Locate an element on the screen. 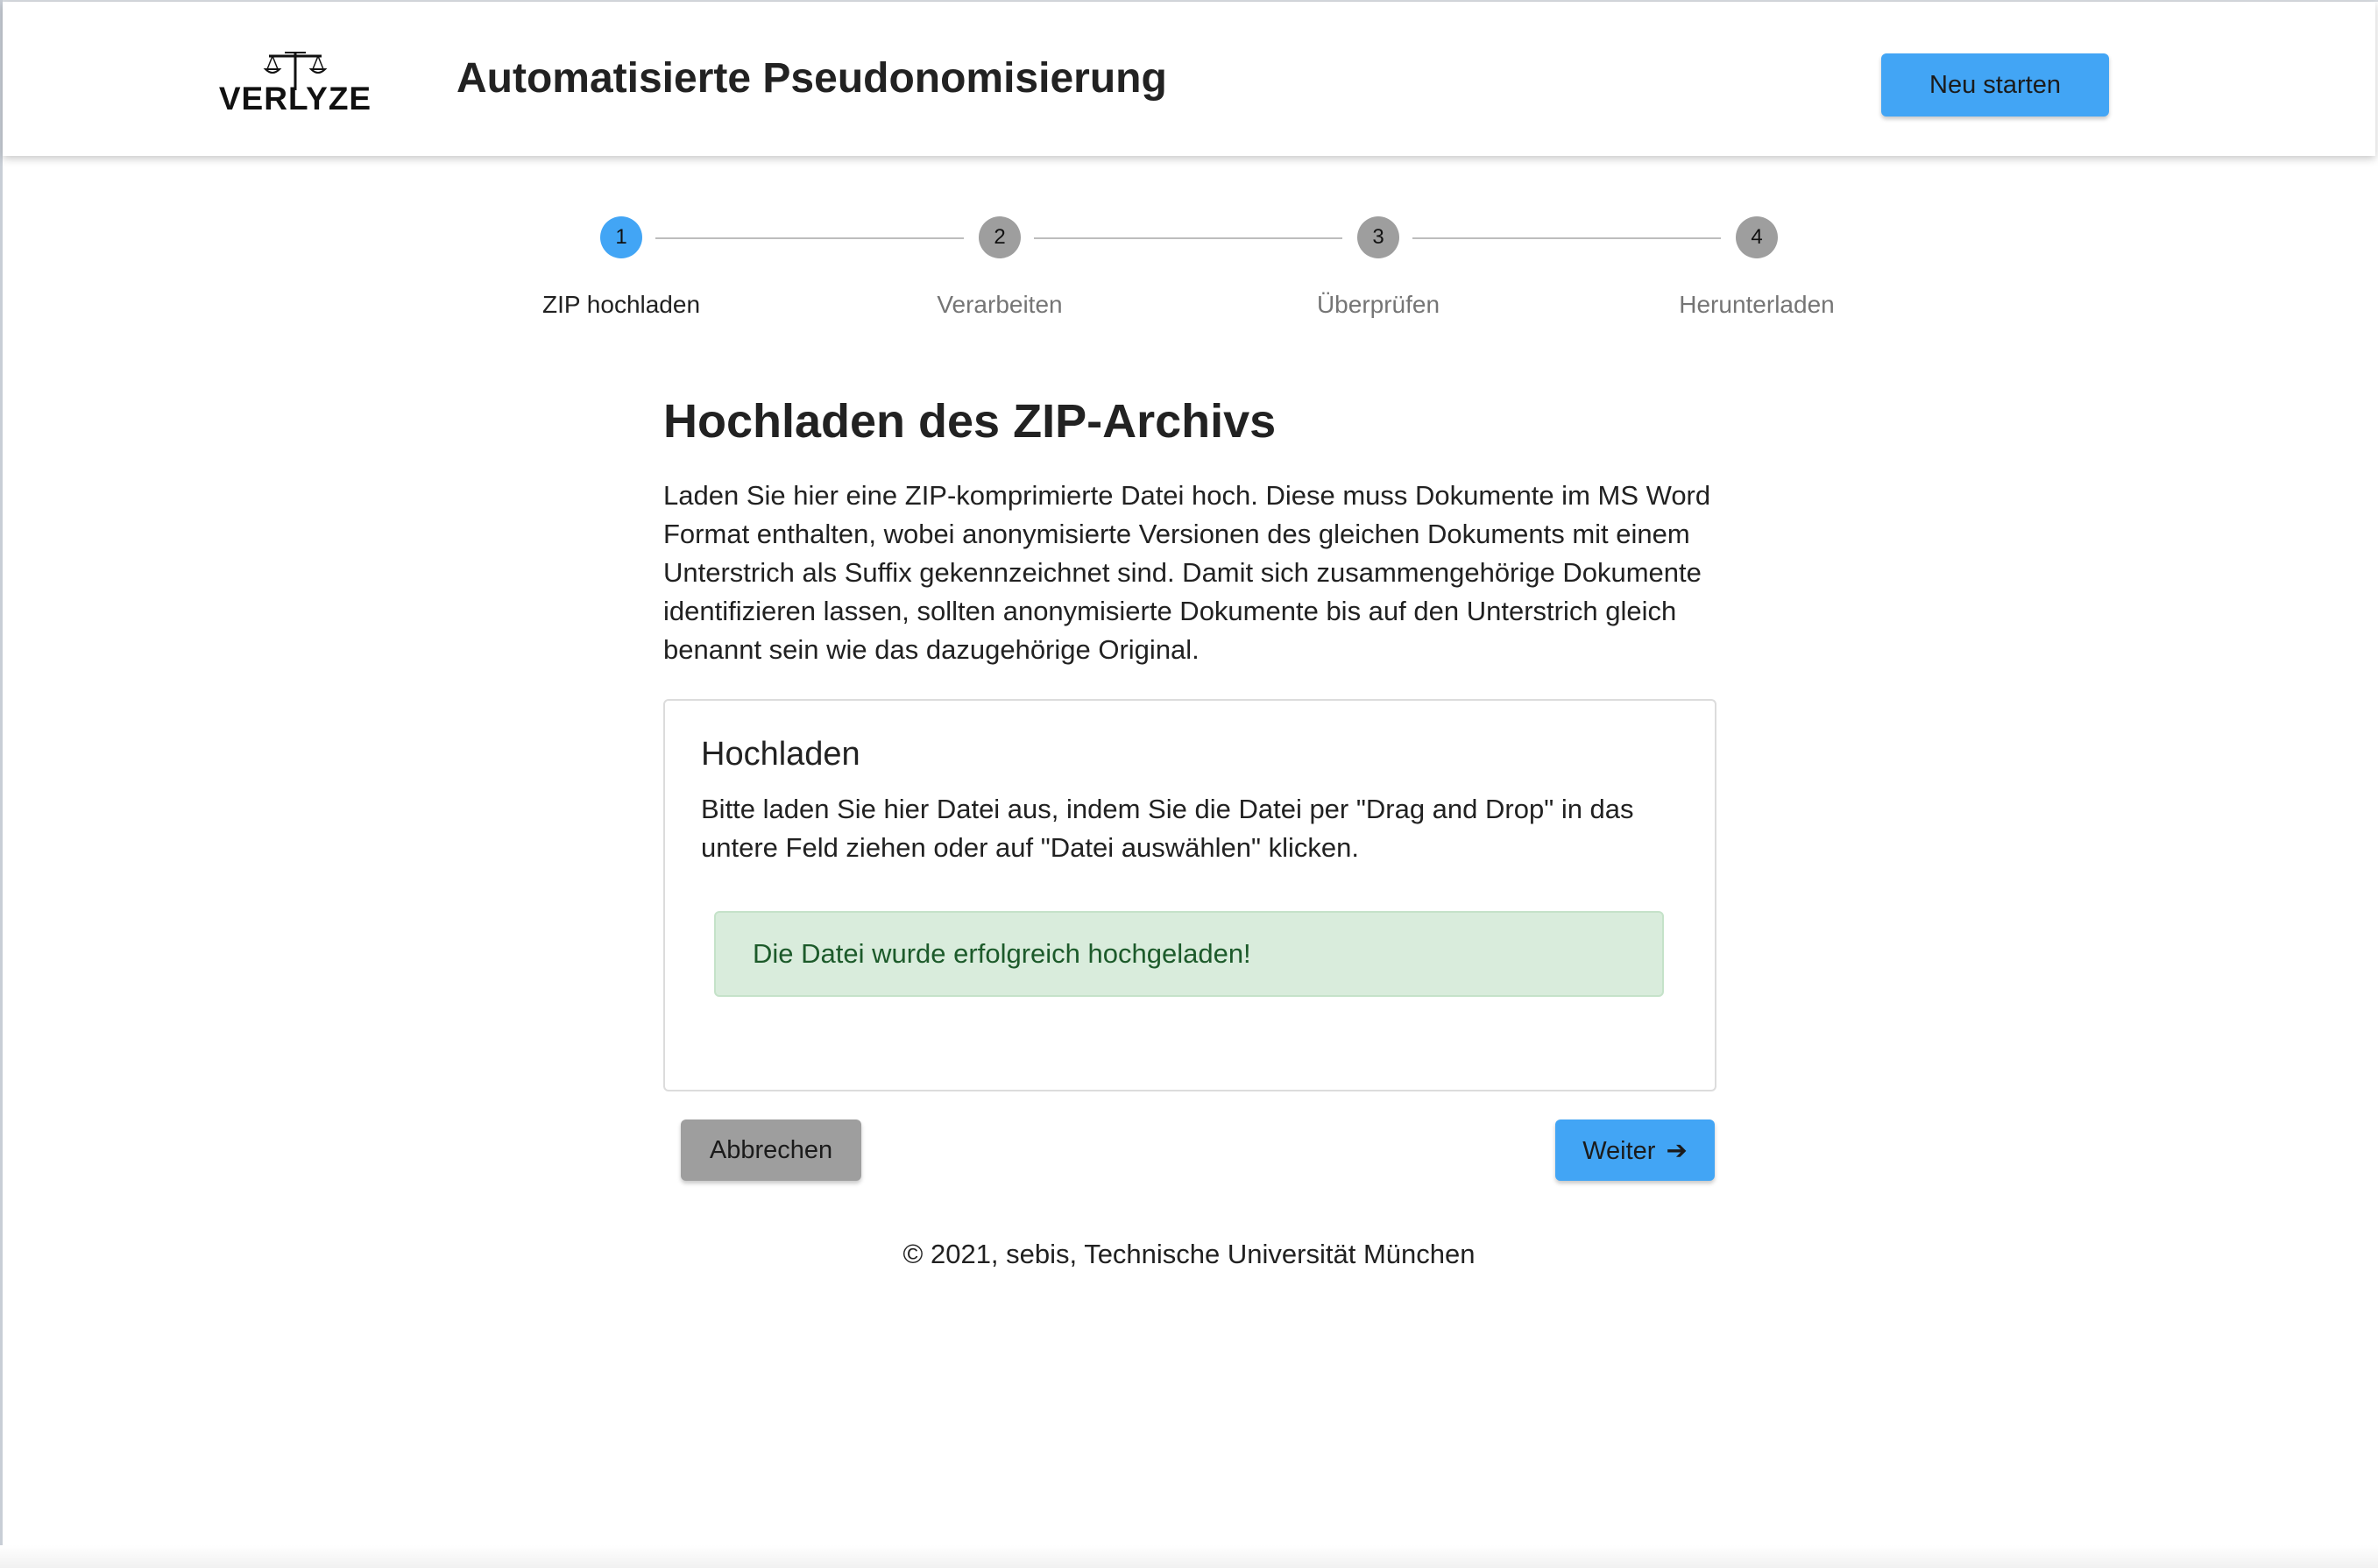 The width and height of the screenshot is (2378, 1568). step-1-indicator: 1 is located at coordinates (621, 237).